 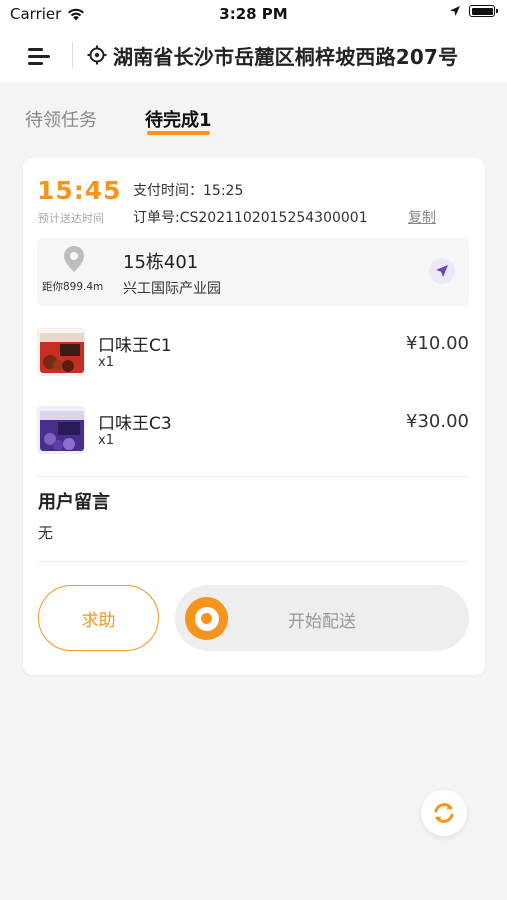 What do you see at coordinates (253, 272) in the screenshot?
I see `delivery-address: 距你899.4m 15栋401 兴工国际产业园` at bounding box center [253, 272].